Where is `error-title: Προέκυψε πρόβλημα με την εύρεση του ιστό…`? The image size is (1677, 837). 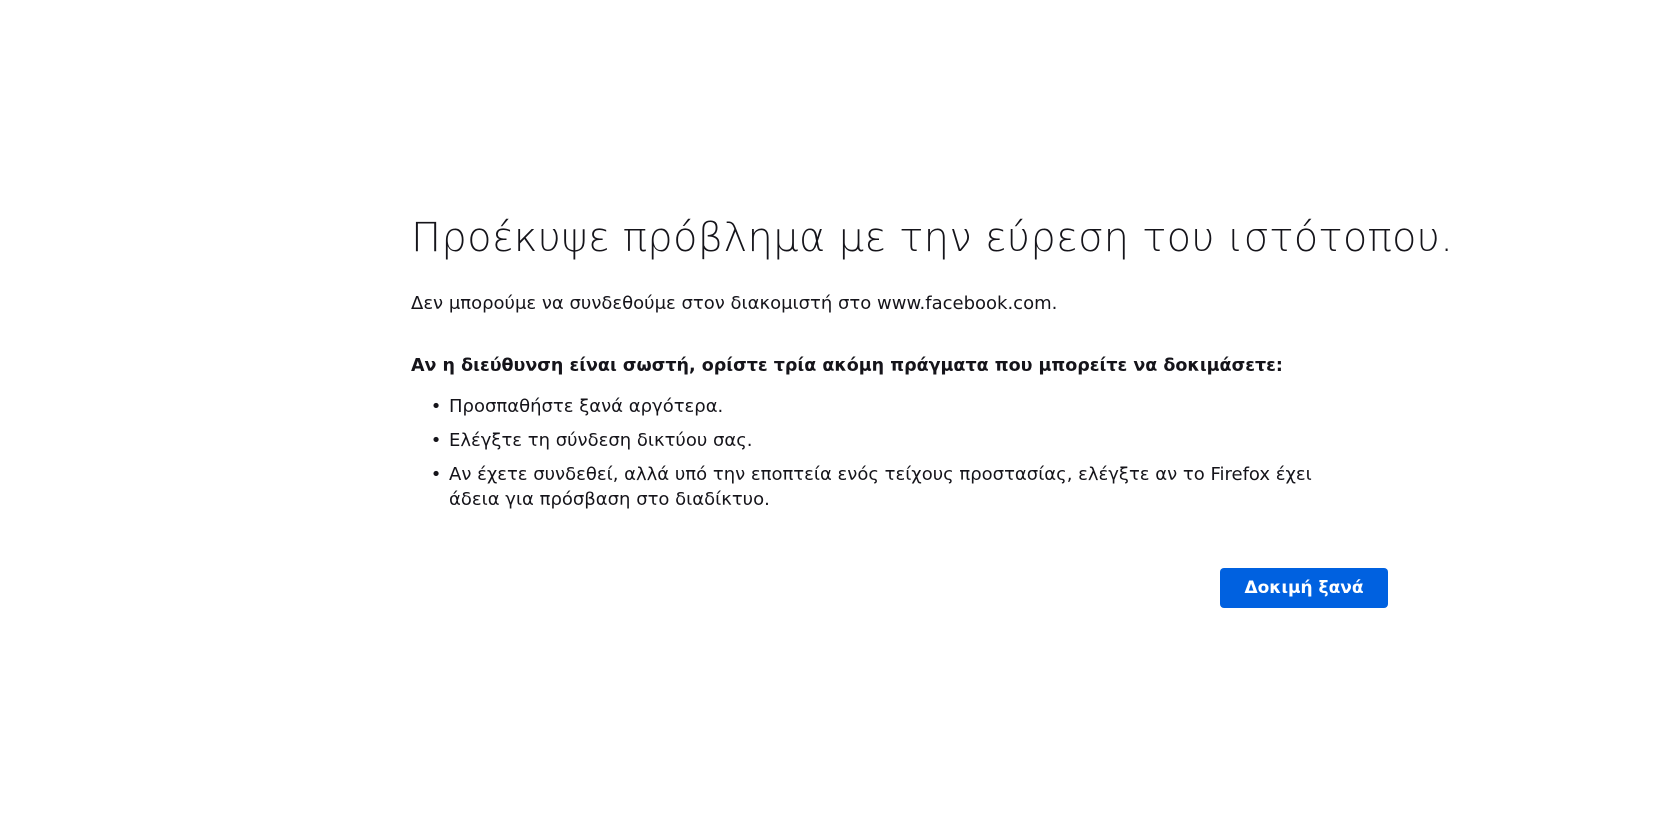
error-title: Προέκυψε πρόβλημα με την εύρεση του ιστό… is located at coordinates (932, 238).